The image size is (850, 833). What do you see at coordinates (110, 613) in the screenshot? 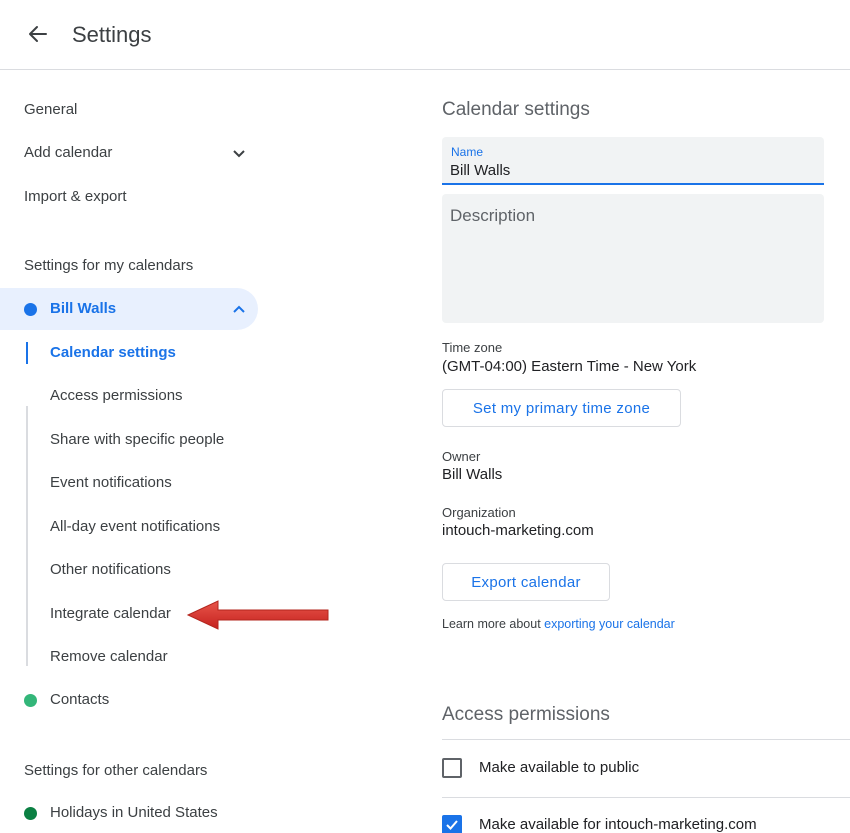
I see `sub-integrate-calendar: Integrate calendar` at bounding box center [110, 613].